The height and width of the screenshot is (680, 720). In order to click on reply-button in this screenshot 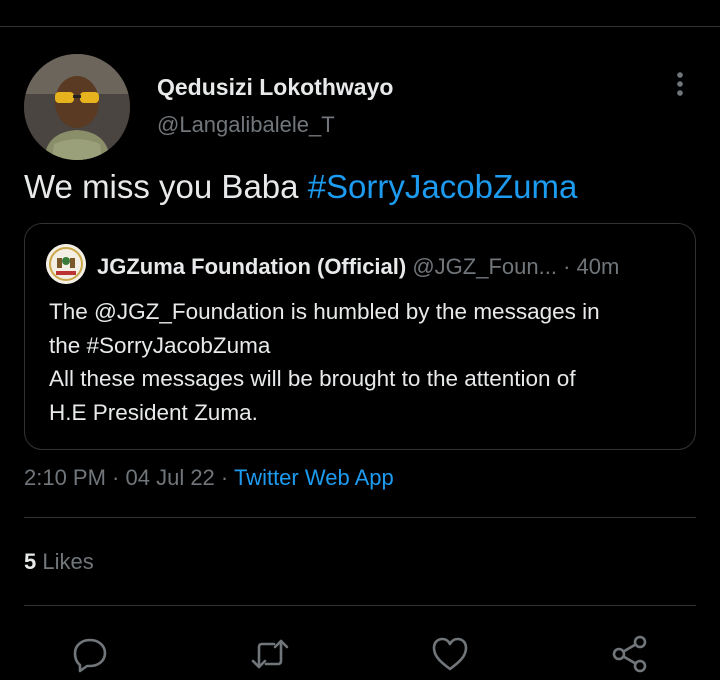, I will do `click(90, 654)`.